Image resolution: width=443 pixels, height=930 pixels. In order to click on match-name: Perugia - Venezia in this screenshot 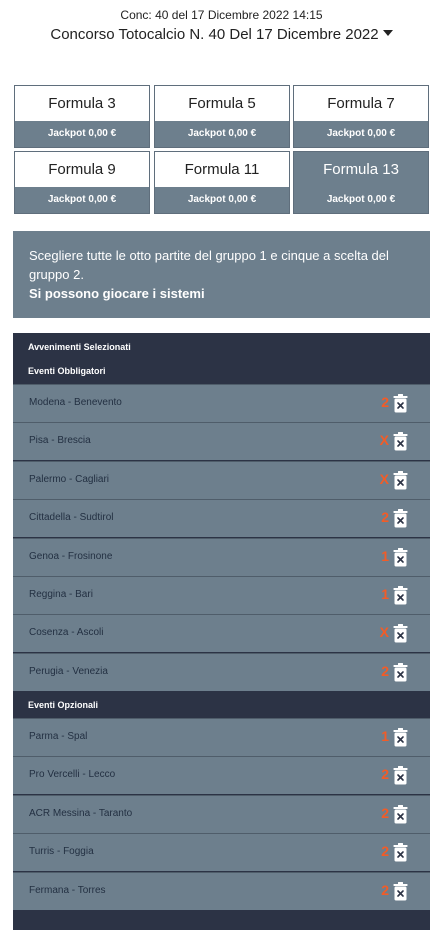, I will do `click(68, 671)`.